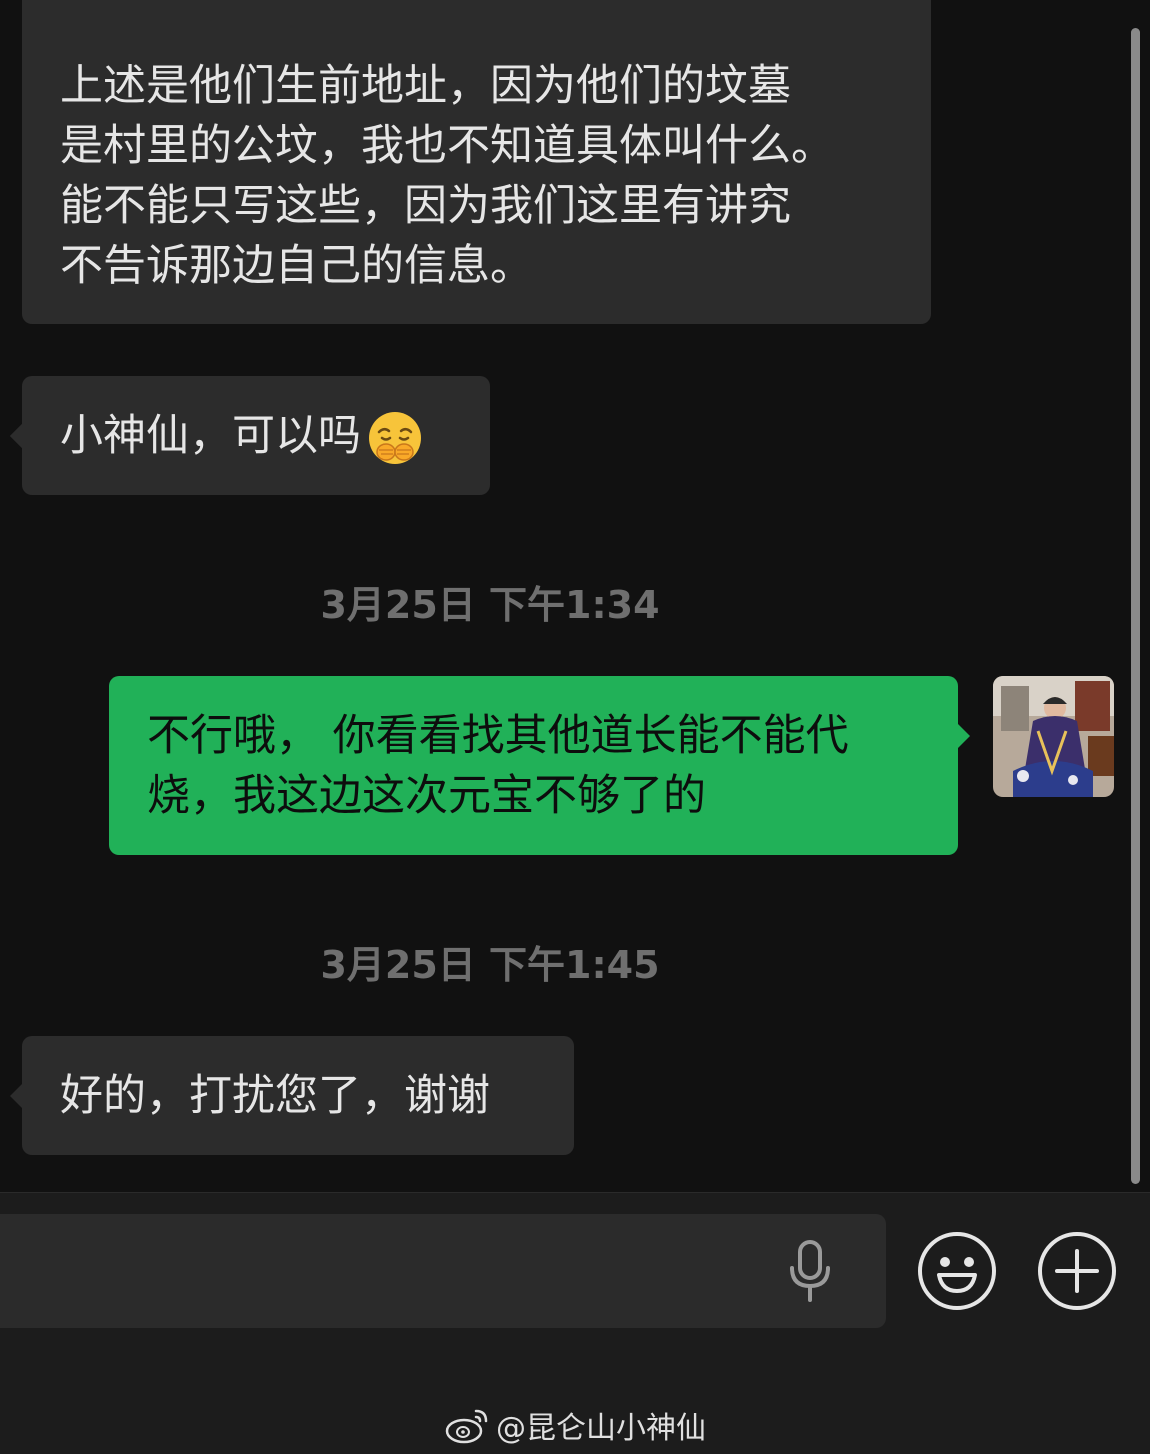  What do you see at coordinates (447, 146) in the screenshot?
I see `message-line: 是村里的公坟，我也不知道具体叫什么。` at bounding box center [447, 146].